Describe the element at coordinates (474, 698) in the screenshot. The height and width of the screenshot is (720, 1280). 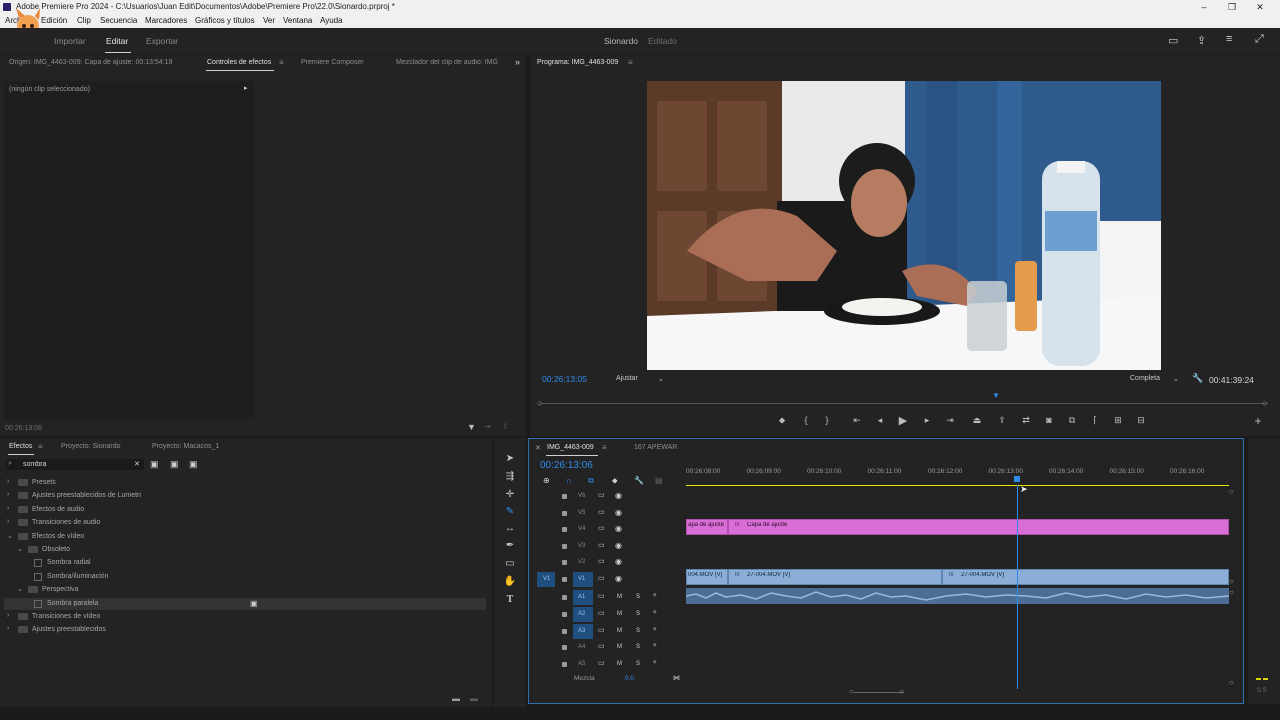
I see `delete-icon: ▬` at that location.